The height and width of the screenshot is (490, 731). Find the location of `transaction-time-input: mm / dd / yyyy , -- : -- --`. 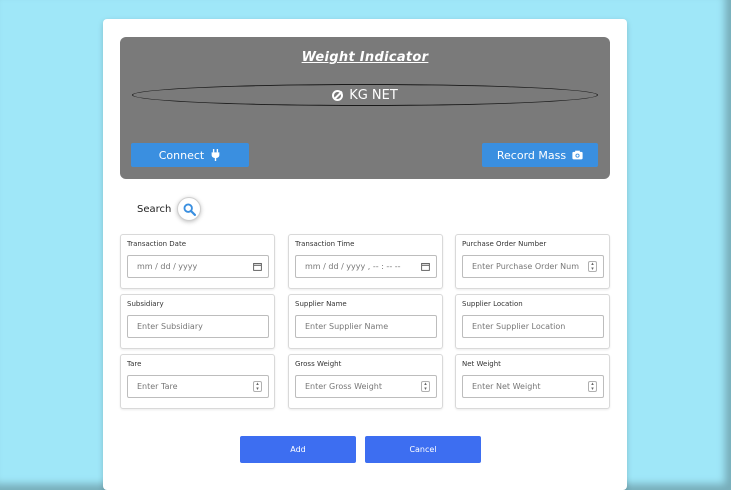

transaction-time-input: mm / dd / yyyy , -- : -- -- is located at coordinates (366, 266).